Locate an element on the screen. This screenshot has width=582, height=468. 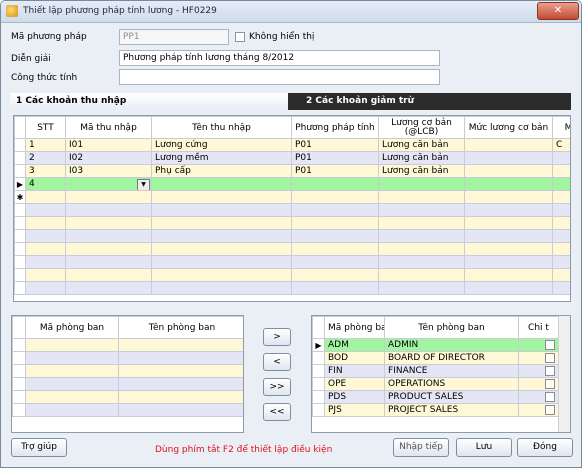
col-header-base-level: Mức lương cơ bản is located at coordinates (508, 127).